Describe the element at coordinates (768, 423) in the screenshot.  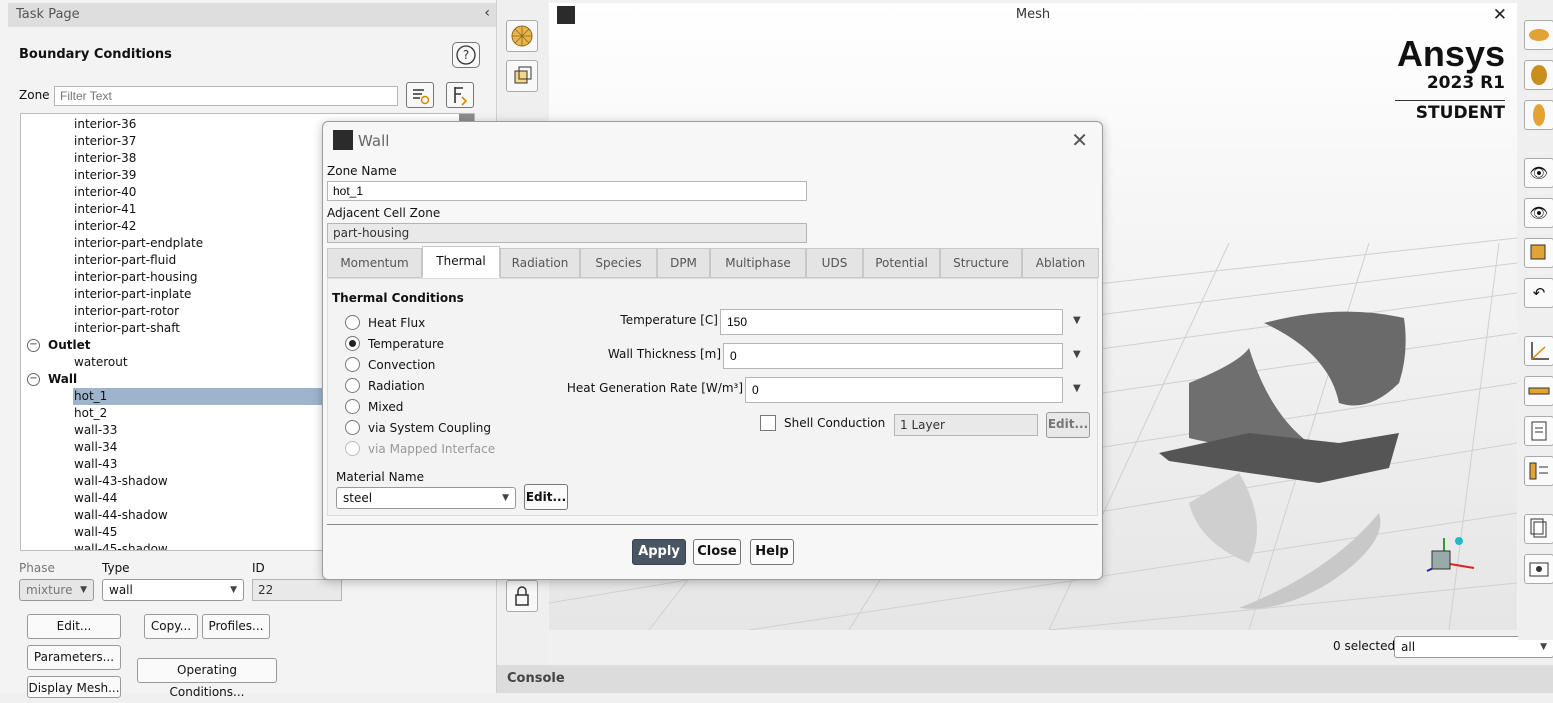
I see `shell-conduction-checkbox` at that location.